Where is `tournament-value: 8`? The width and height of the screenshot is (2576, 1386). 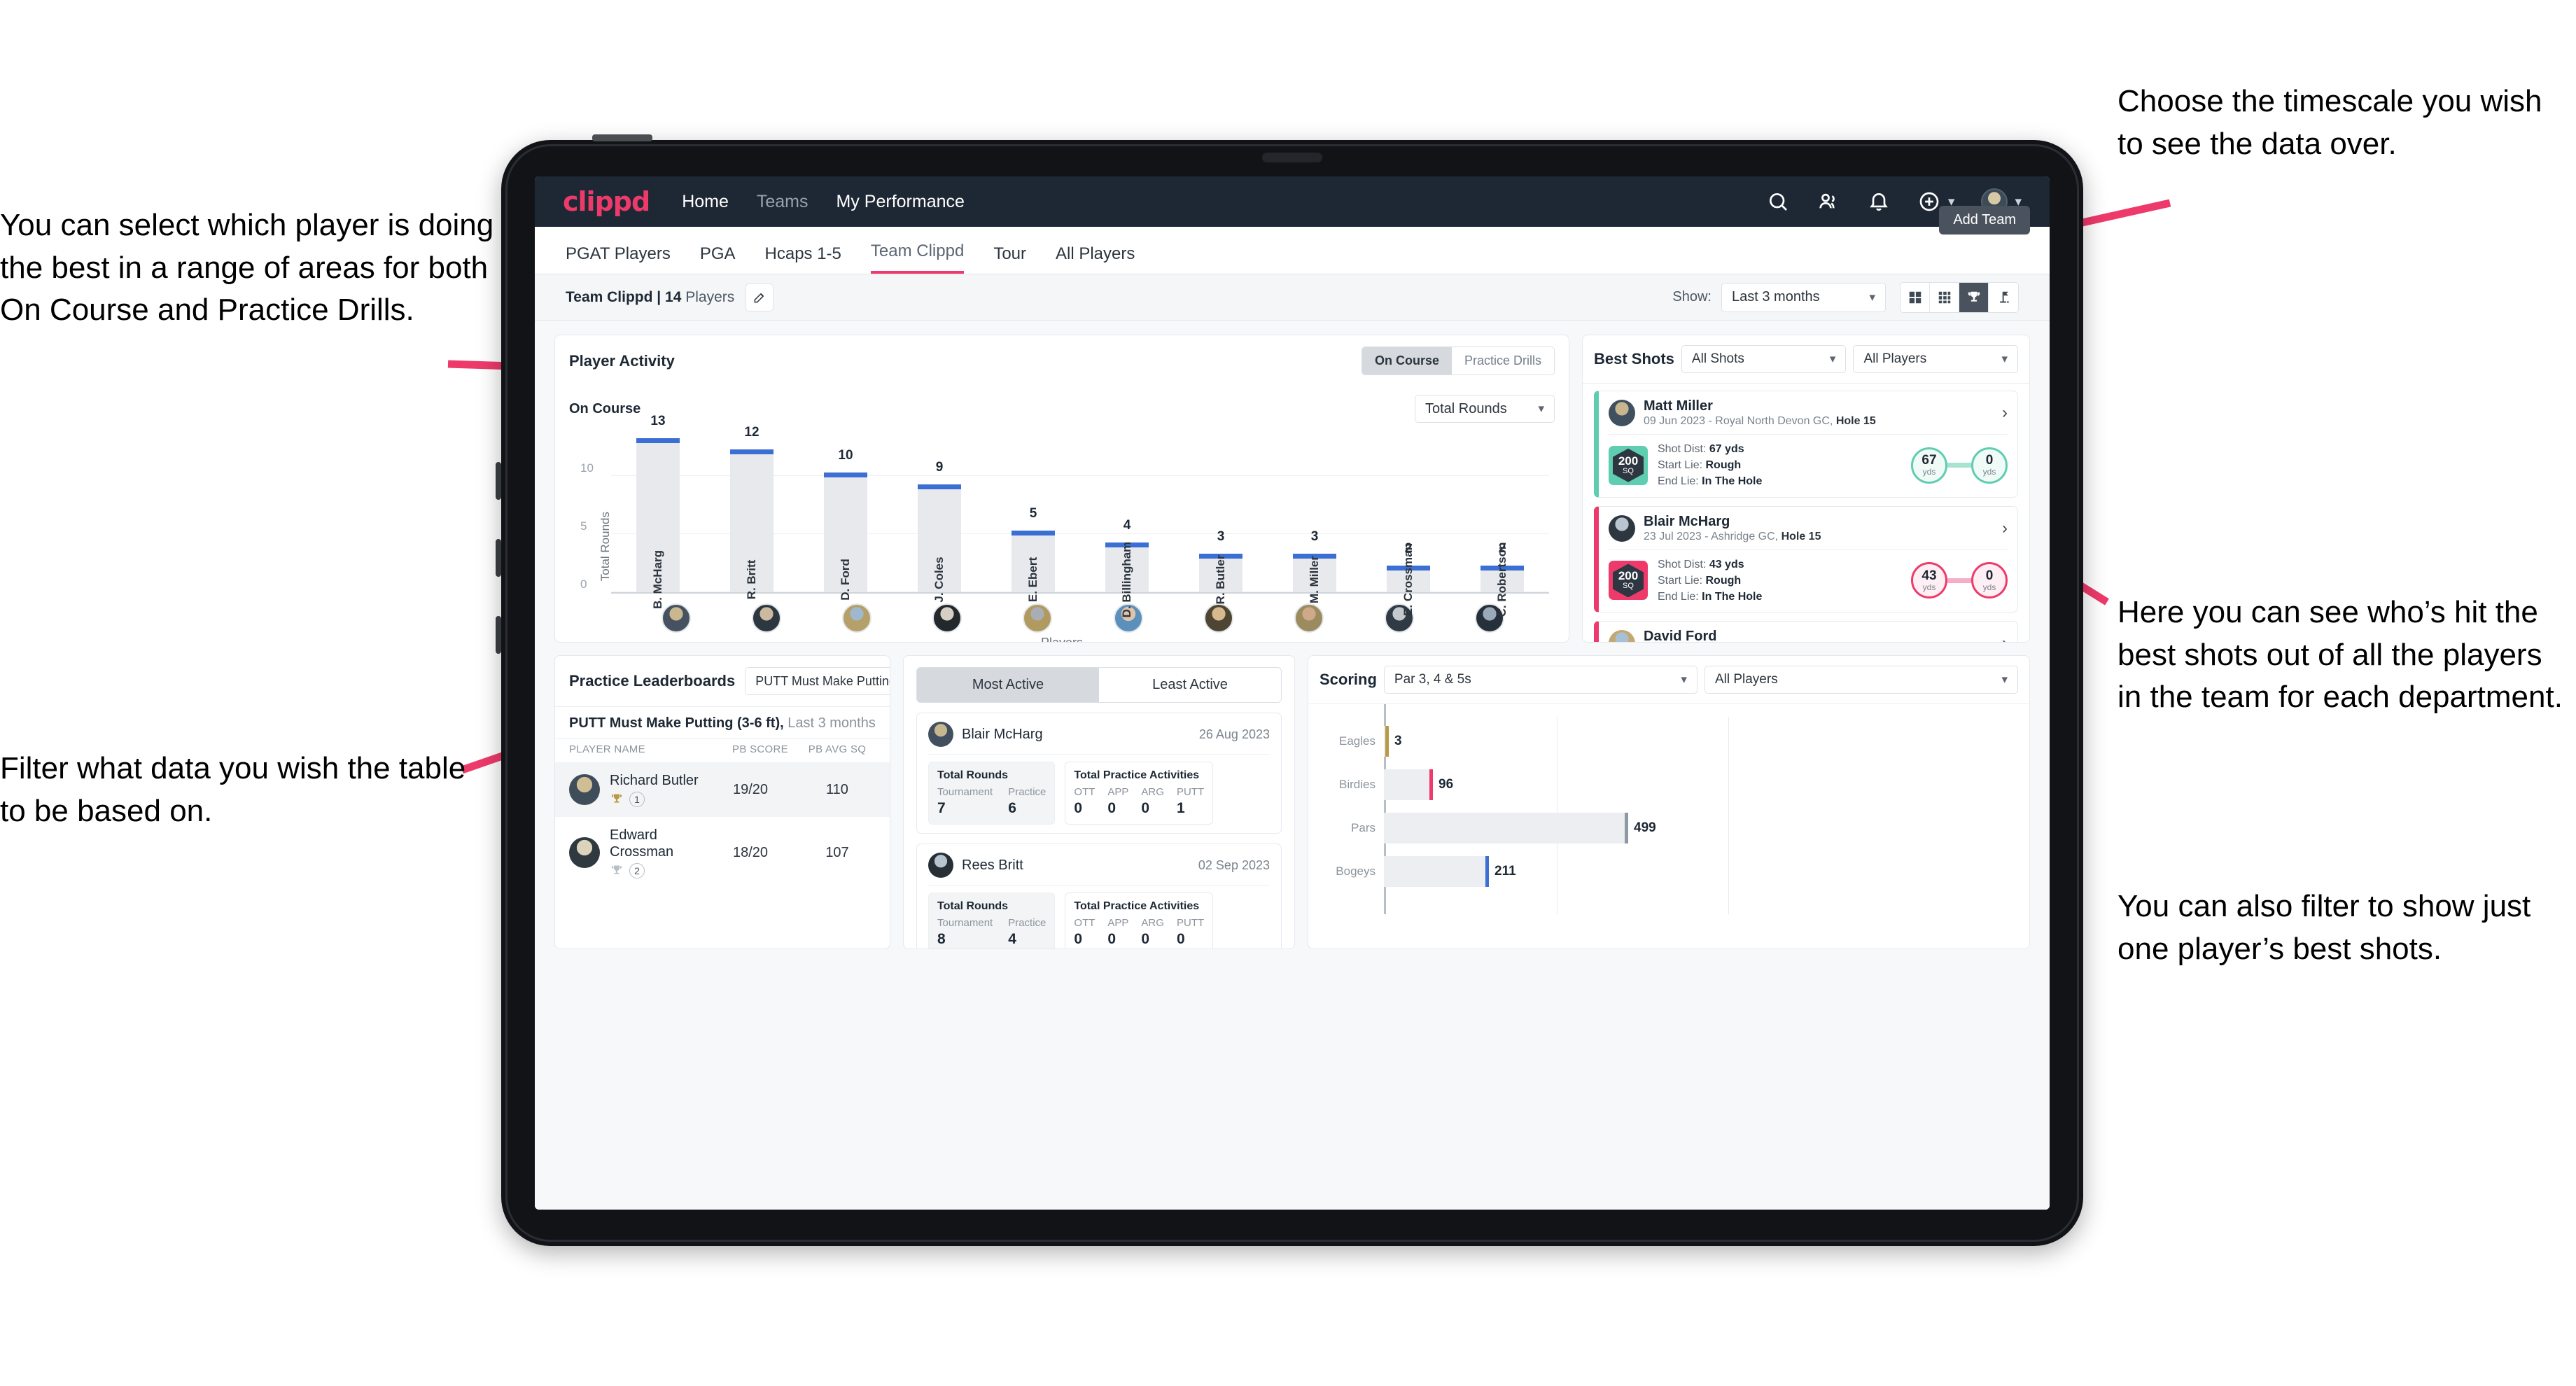 tournament-value: 8 is located at coordinates (941, 939).